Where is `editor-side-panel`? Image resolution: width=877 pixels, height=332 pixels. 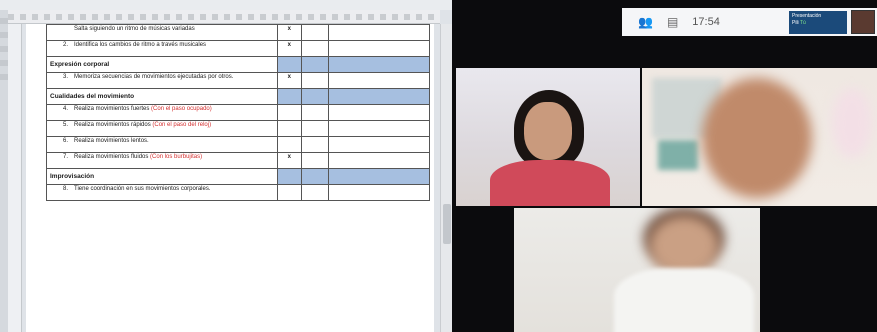
editor-side-panel is located at coordinates (4, 171).